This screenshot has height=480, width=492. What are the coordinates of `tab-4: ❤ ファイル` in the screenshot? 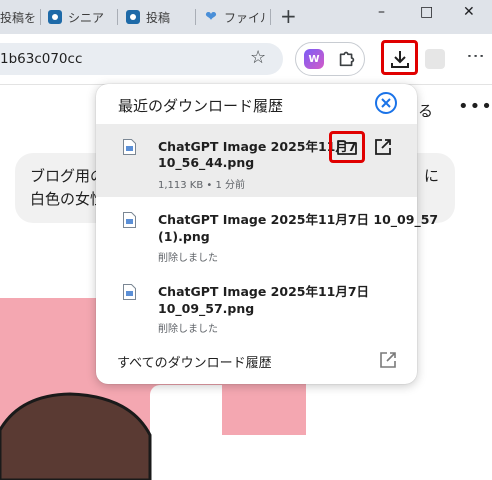 It's located at (235, 17).